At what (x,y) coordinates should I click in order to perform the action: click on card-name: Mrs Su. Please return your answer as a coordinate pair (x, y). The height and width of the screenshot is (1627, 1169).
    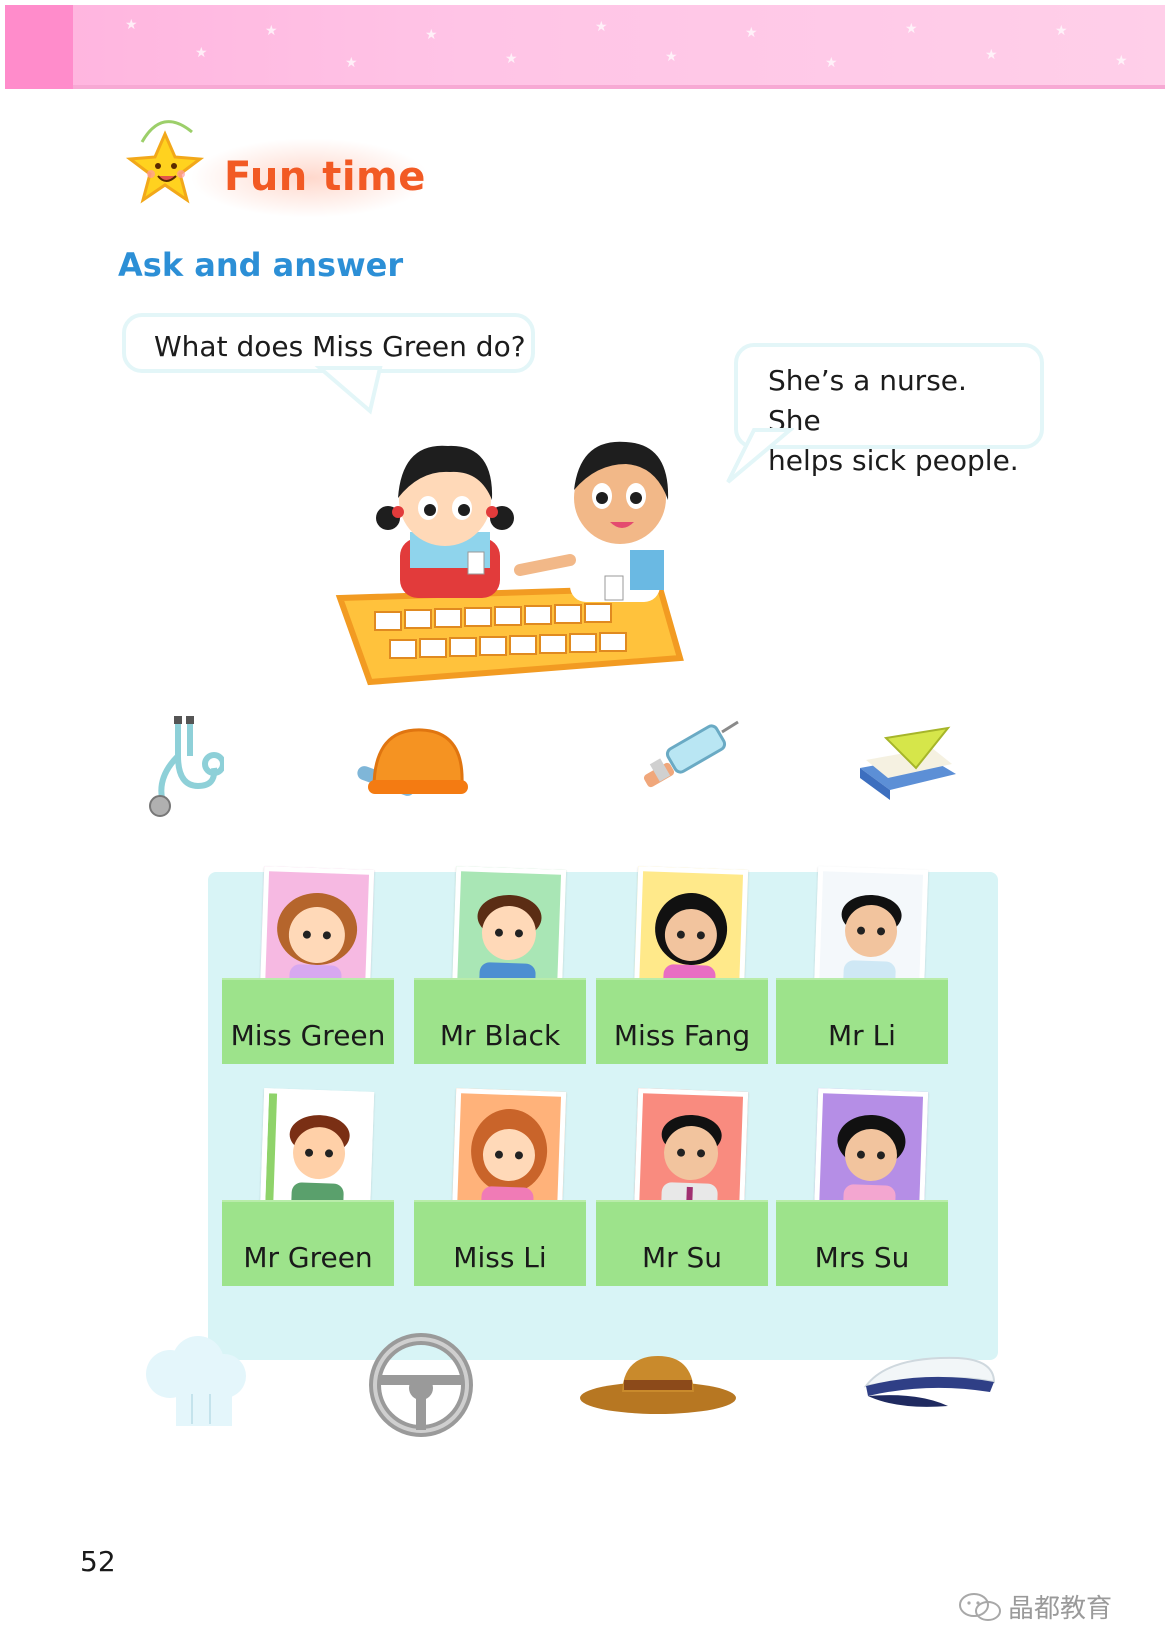
    Looking at the image, I should click on (862, 1243).